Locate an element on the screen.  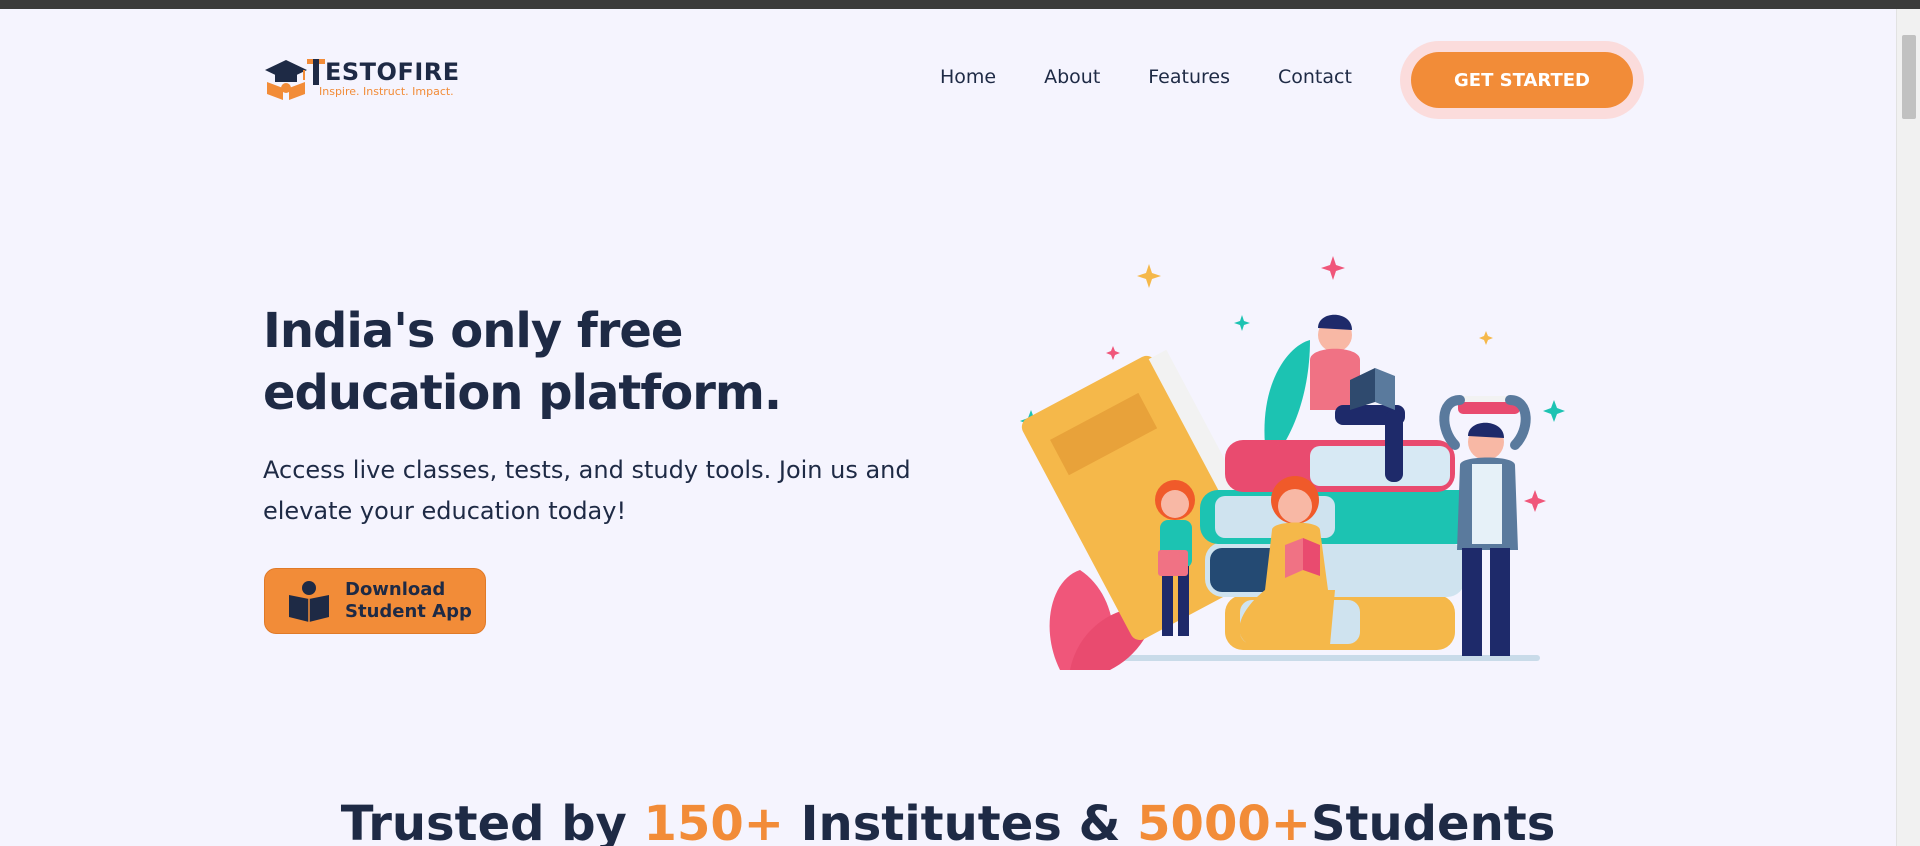
brand-logo: ESTOFIRE Inspire. Instruct. Impact. is located at coordinates (361, 79).